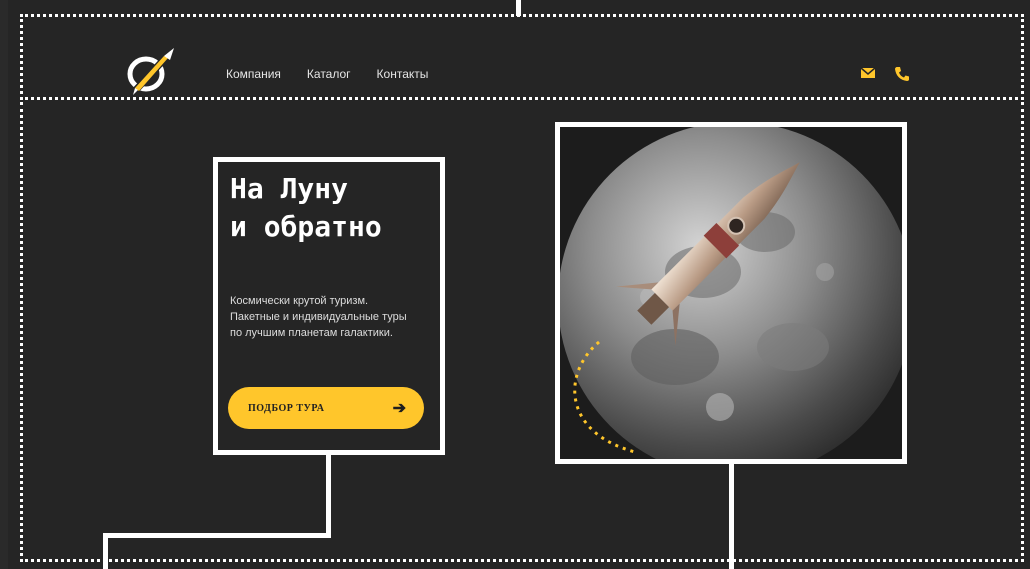  I want to click on hero-desc-line-3: по лучшим планетам галактики., so click(311, 333).